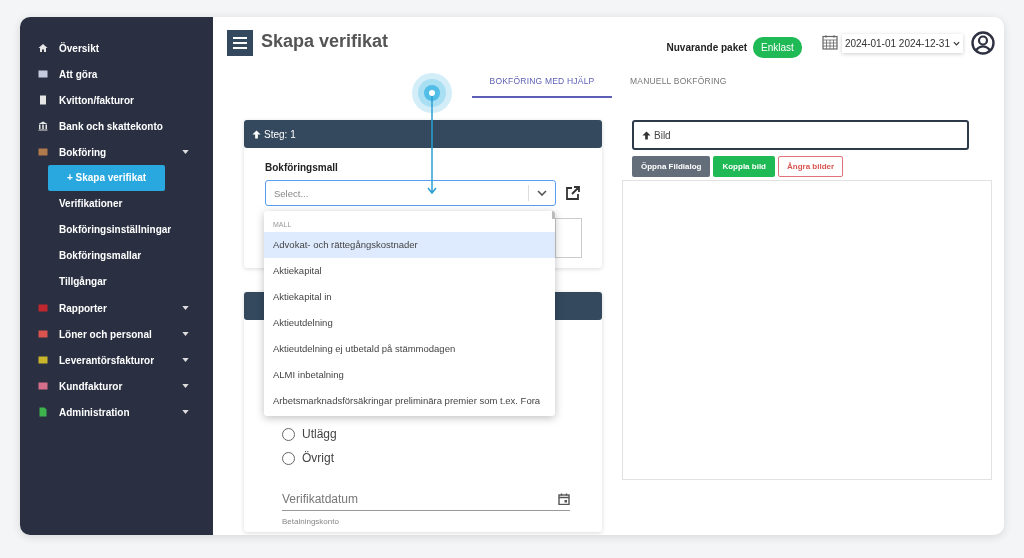  I want to click on sidebar-item: Bank och skattekonto, so click(116, 126).